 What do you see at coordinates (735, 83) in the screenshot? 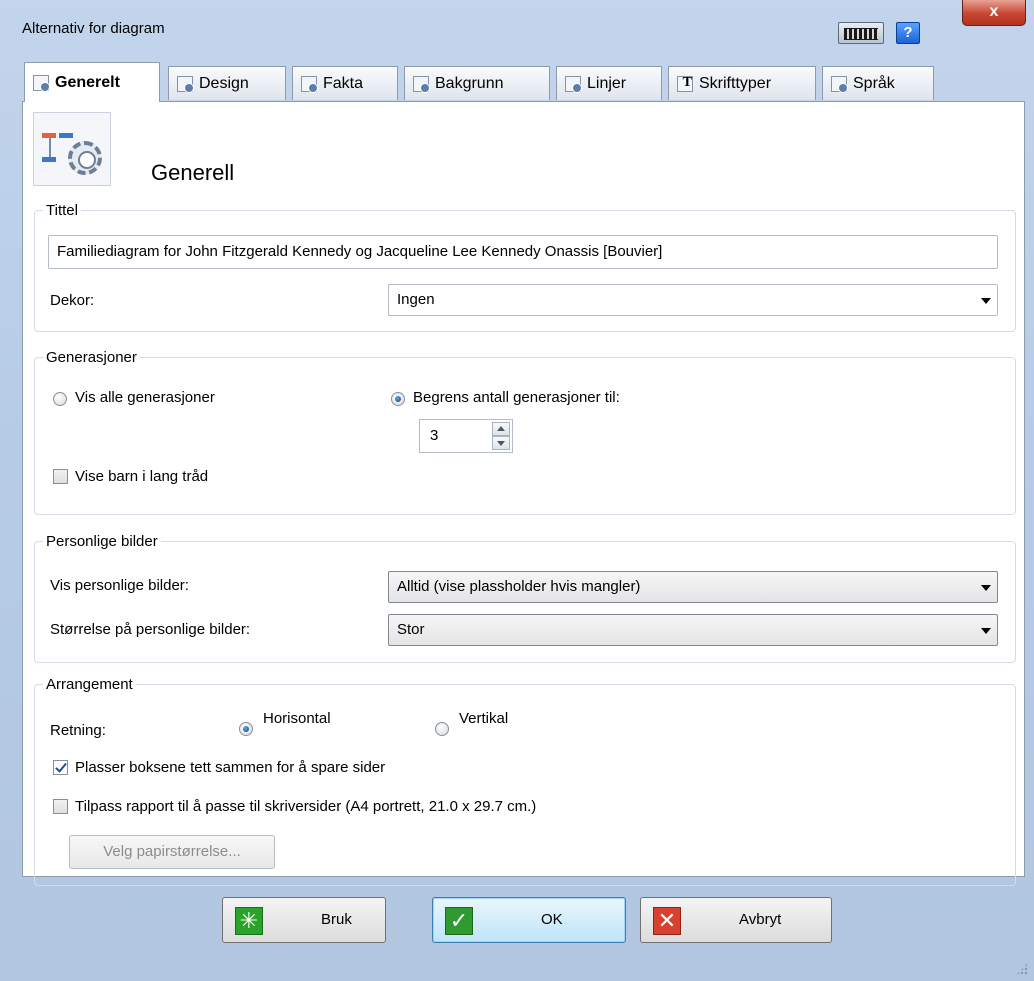
I see `tab-label: Skrifttyper` at bounding box center [735, 83].